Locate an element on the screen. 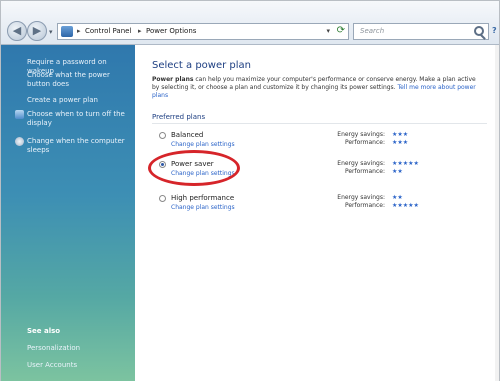 This screenshot has width=500, height=381. task-computer-sleeps: Change when the computer sleeps is located at coordinates (79, 146).